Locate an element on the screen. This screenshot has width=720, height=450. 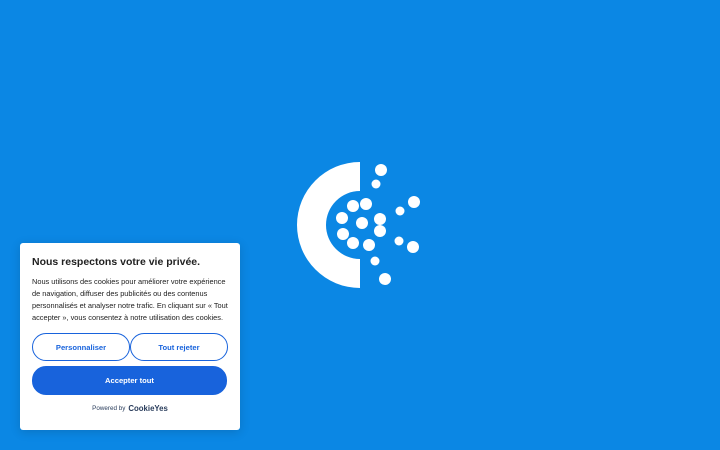
cookie-secondary-buttons: Personnaliser Tout rejeter is located at coordinates (130, 347).